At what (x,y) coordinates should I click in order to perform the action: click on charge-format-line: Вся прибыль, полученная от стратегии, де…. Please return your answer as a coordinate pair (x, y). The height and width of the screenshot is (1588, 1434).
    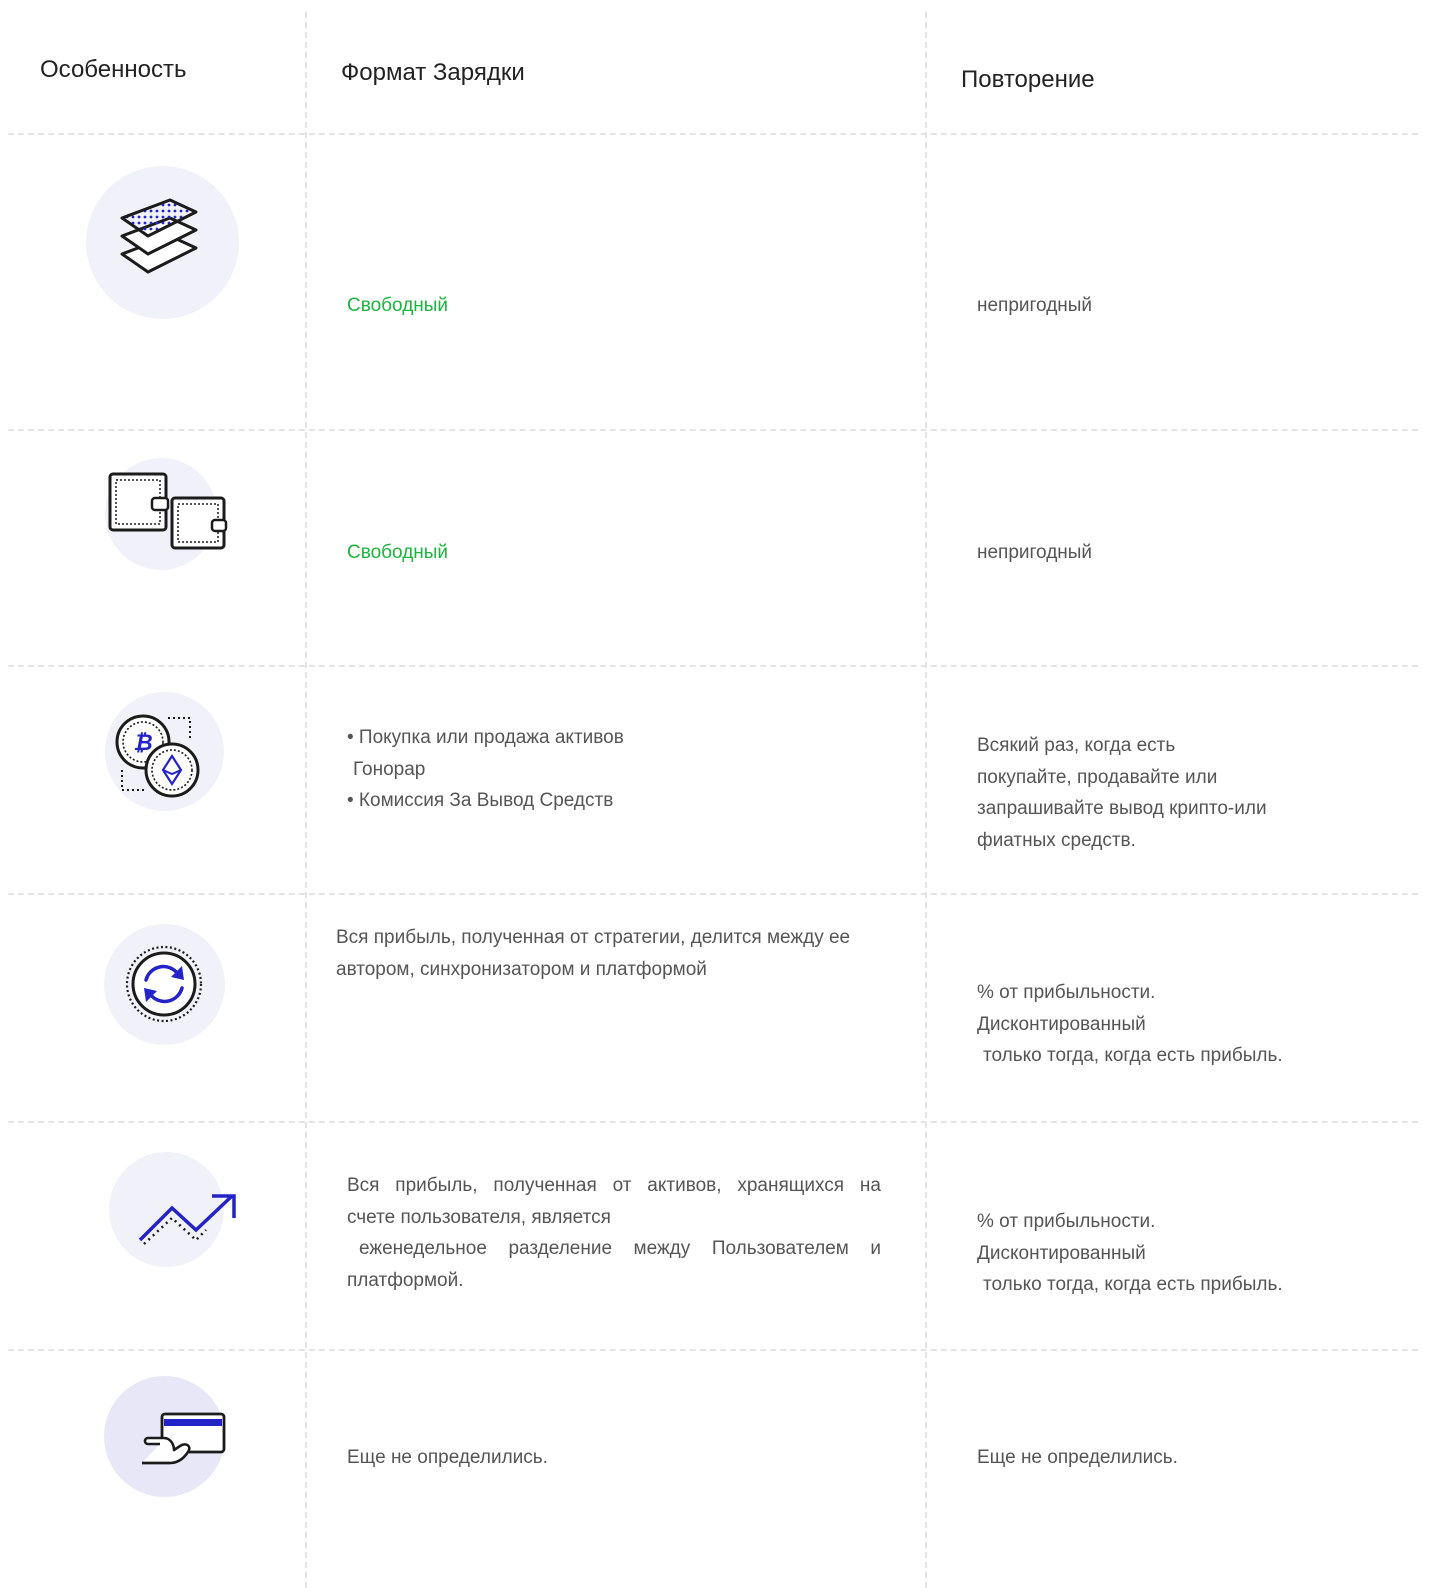
    Looking at the image, I should click on (593, 937).